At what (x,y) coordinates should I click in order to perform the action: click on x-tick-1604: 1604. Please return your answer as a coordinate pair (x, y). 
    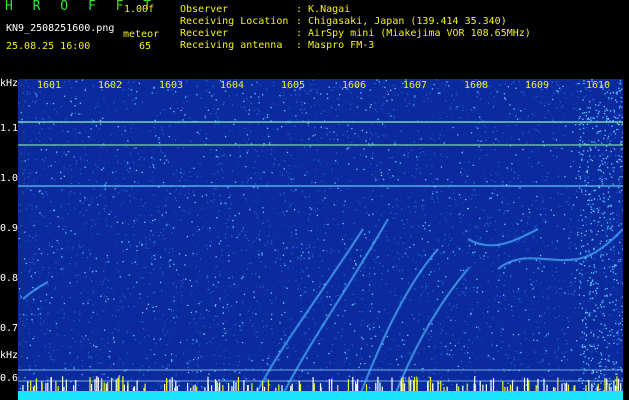
    Looking at the image, I should click on (232, 85).